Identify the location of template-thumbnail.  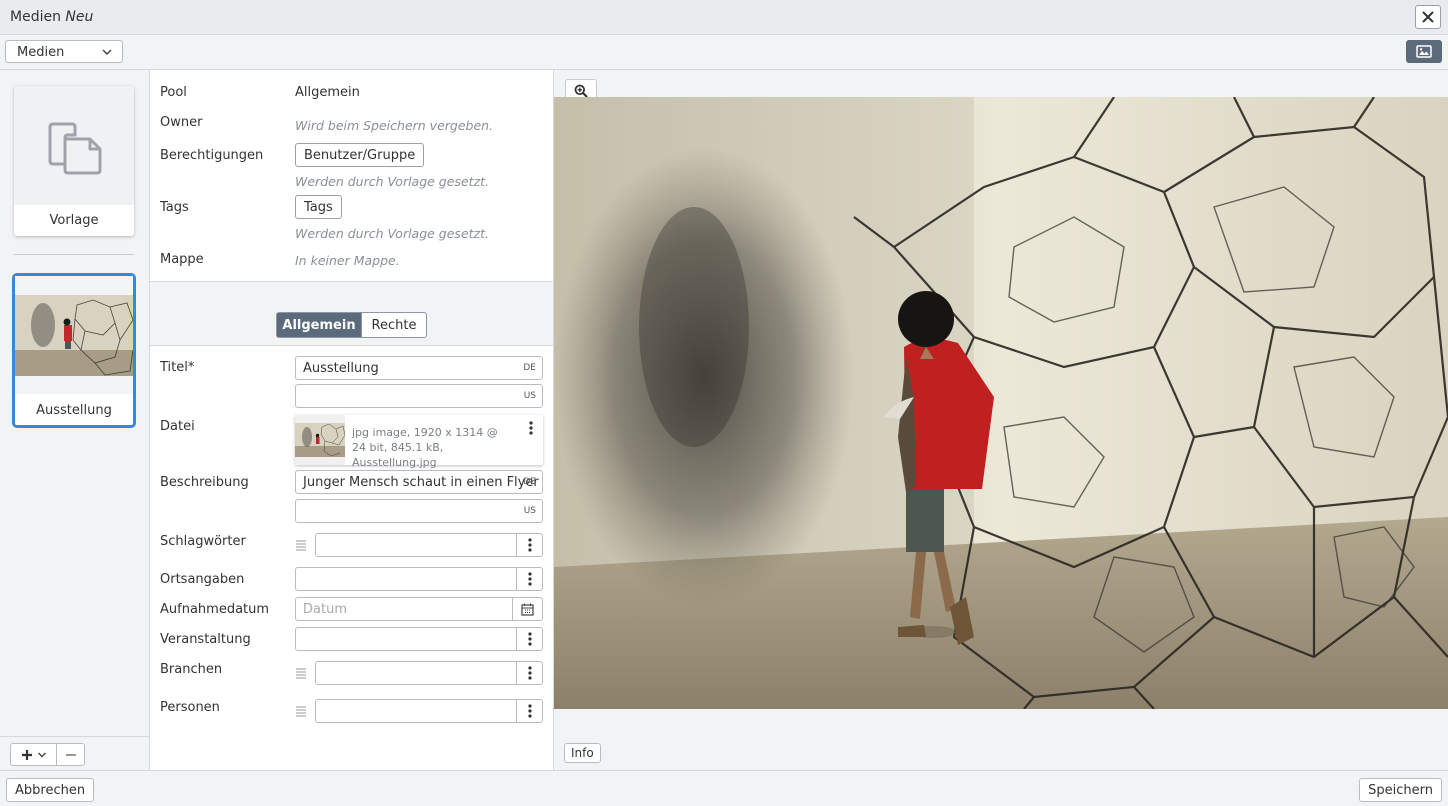
(74, 145).